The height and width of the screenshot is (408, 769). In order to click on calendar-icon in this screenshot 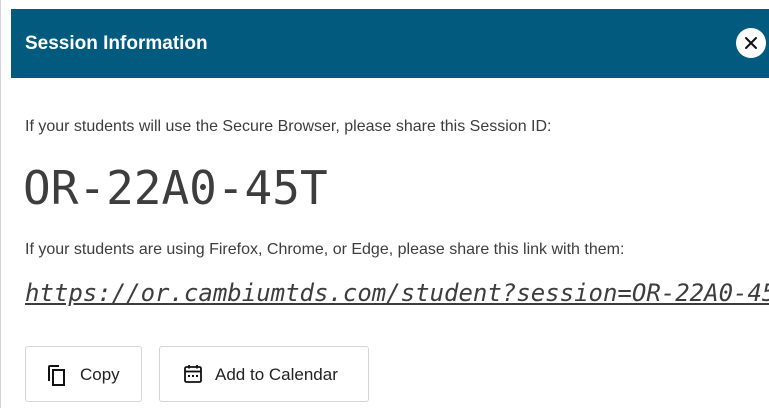, I will do `click(193, 374)`.